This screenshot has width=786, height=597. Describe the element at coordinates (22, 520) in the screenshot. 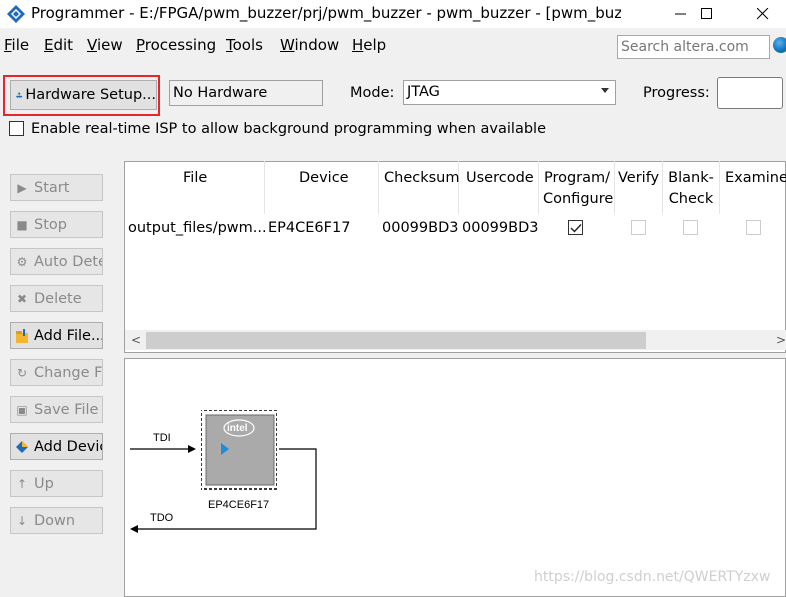

I see `down-arrow-icon: ↓` at that location.